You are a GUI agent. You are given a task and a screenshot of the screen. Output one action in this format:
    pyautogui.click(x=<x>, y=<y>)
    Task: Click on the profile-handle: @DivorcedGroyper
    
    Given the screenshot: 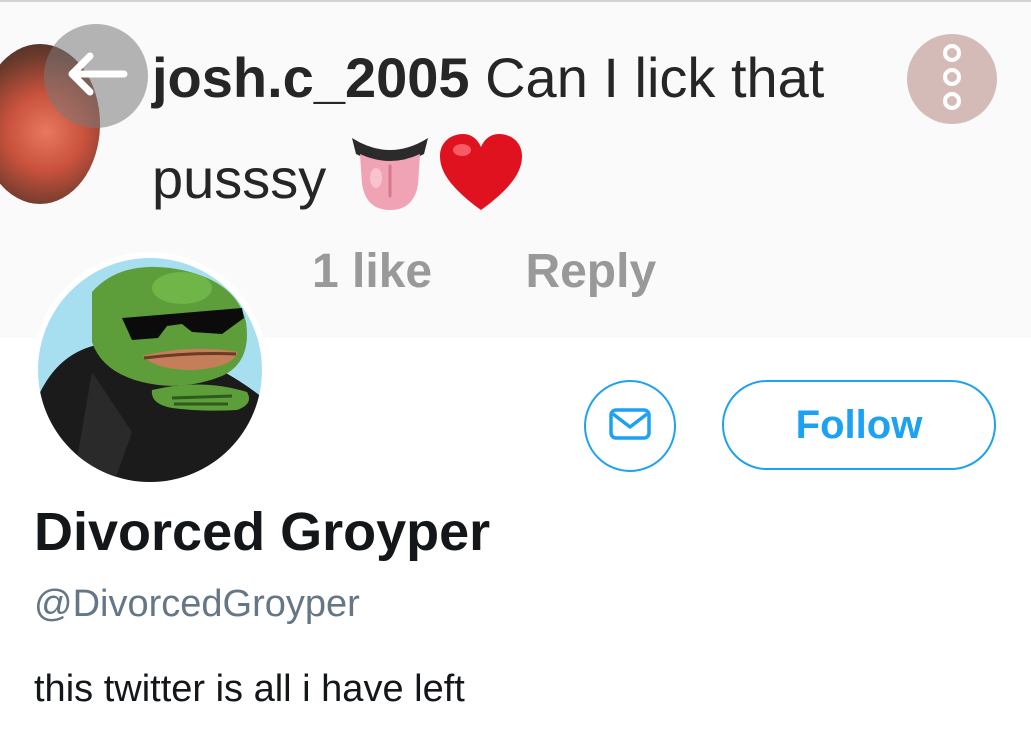 What is the action you would take?
    pyautogui.click(x=197, y=604)
    